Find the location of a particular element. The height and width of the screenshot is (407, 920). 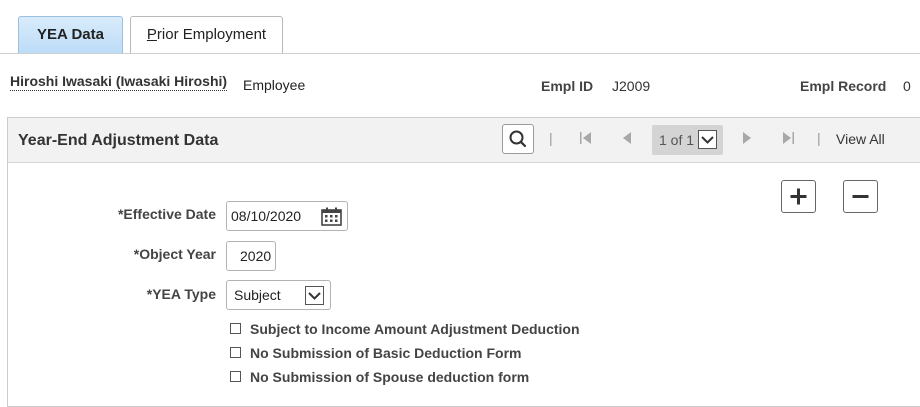

delete-row-button is located at coordinates (860, 196).